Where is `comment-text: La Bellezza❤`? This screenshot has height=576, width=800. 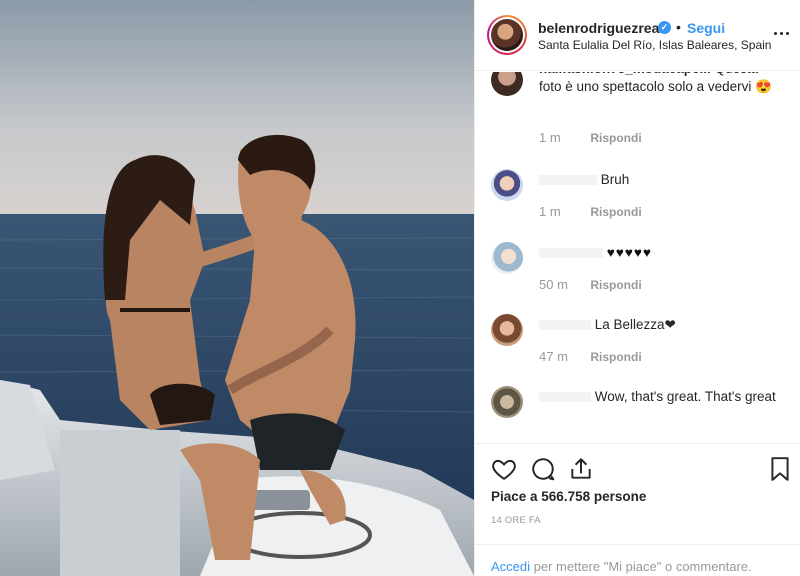
comment-text: La Bellezza❤ is located at coordinates (635, 324).